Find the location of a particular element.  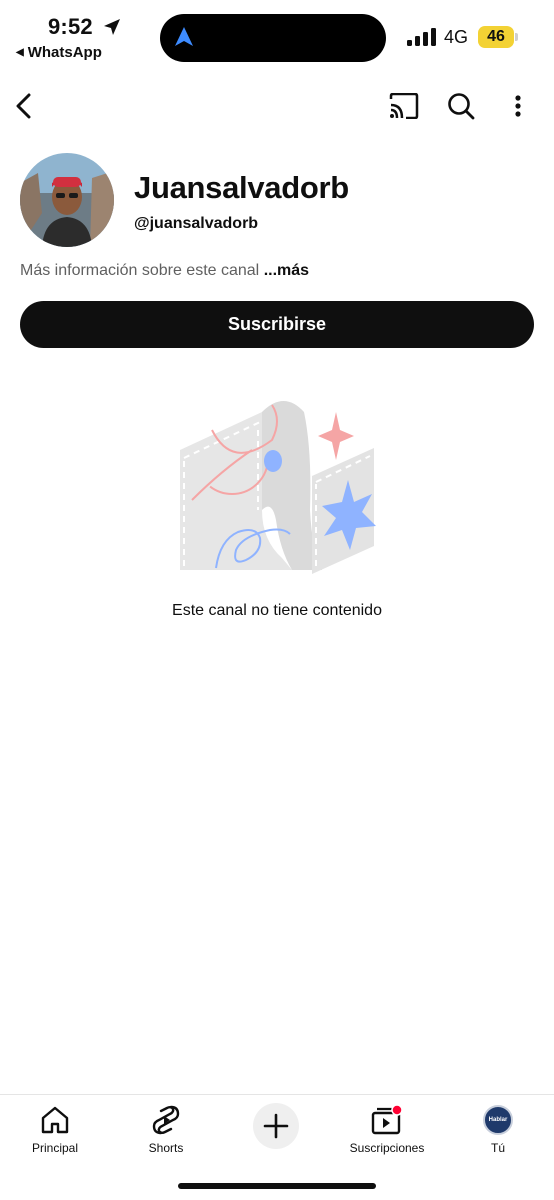

empty-channel-illustration-icon is located at coordinates (278, 487).